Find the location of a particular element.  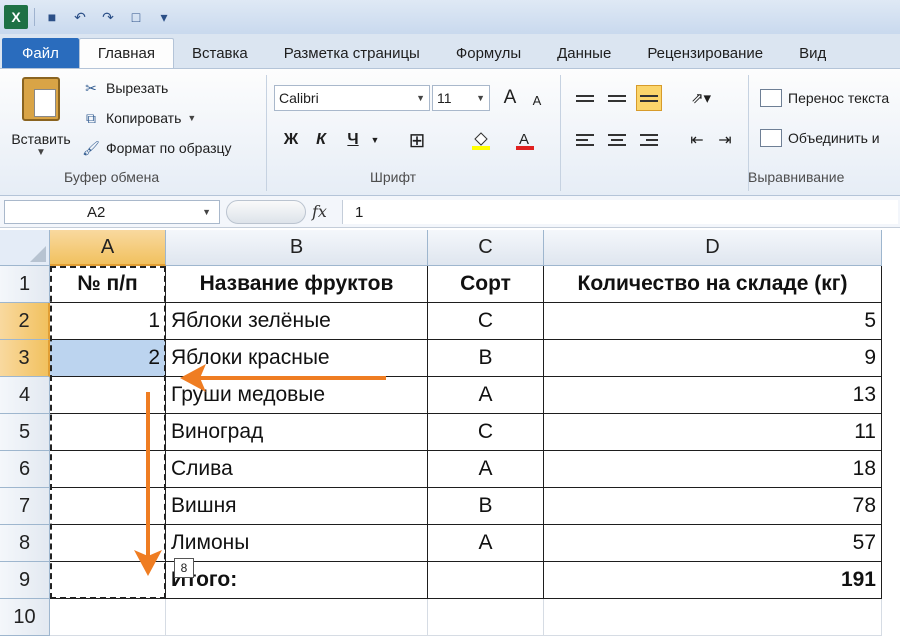

cell-d4: 13 is located at coordinates (713, 395).